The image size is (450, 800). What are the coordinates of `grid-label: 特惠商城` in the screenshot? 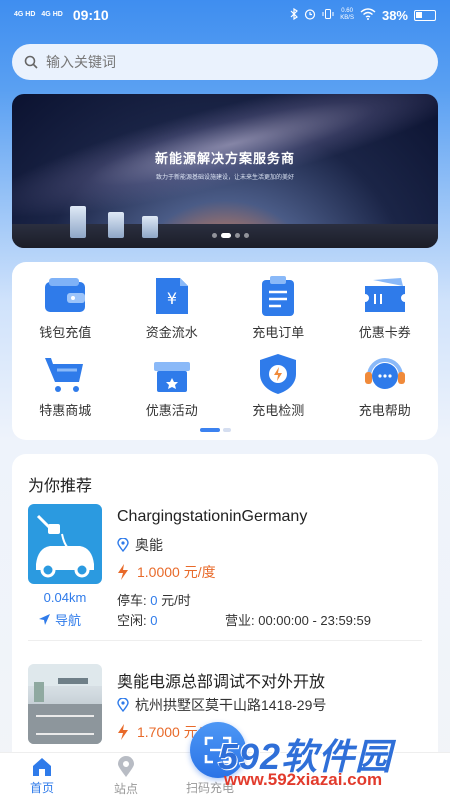 It's located at (65, 410).